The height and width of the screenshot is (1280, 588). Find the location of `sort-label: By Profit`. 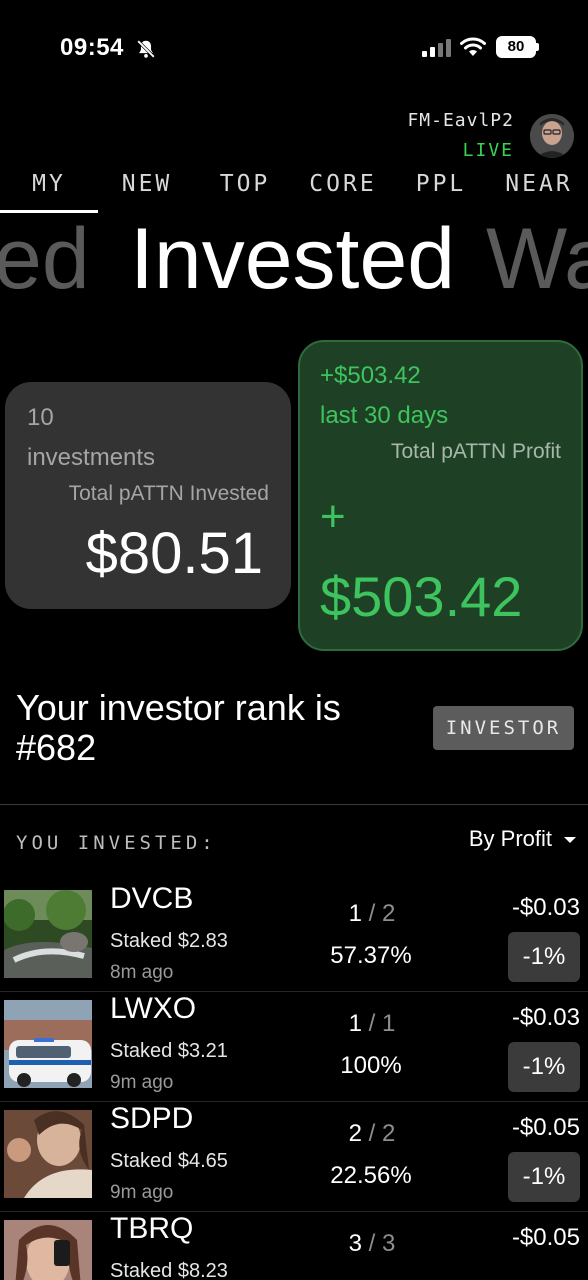

sort-label: By Profit is located at coordinates (510, 838).